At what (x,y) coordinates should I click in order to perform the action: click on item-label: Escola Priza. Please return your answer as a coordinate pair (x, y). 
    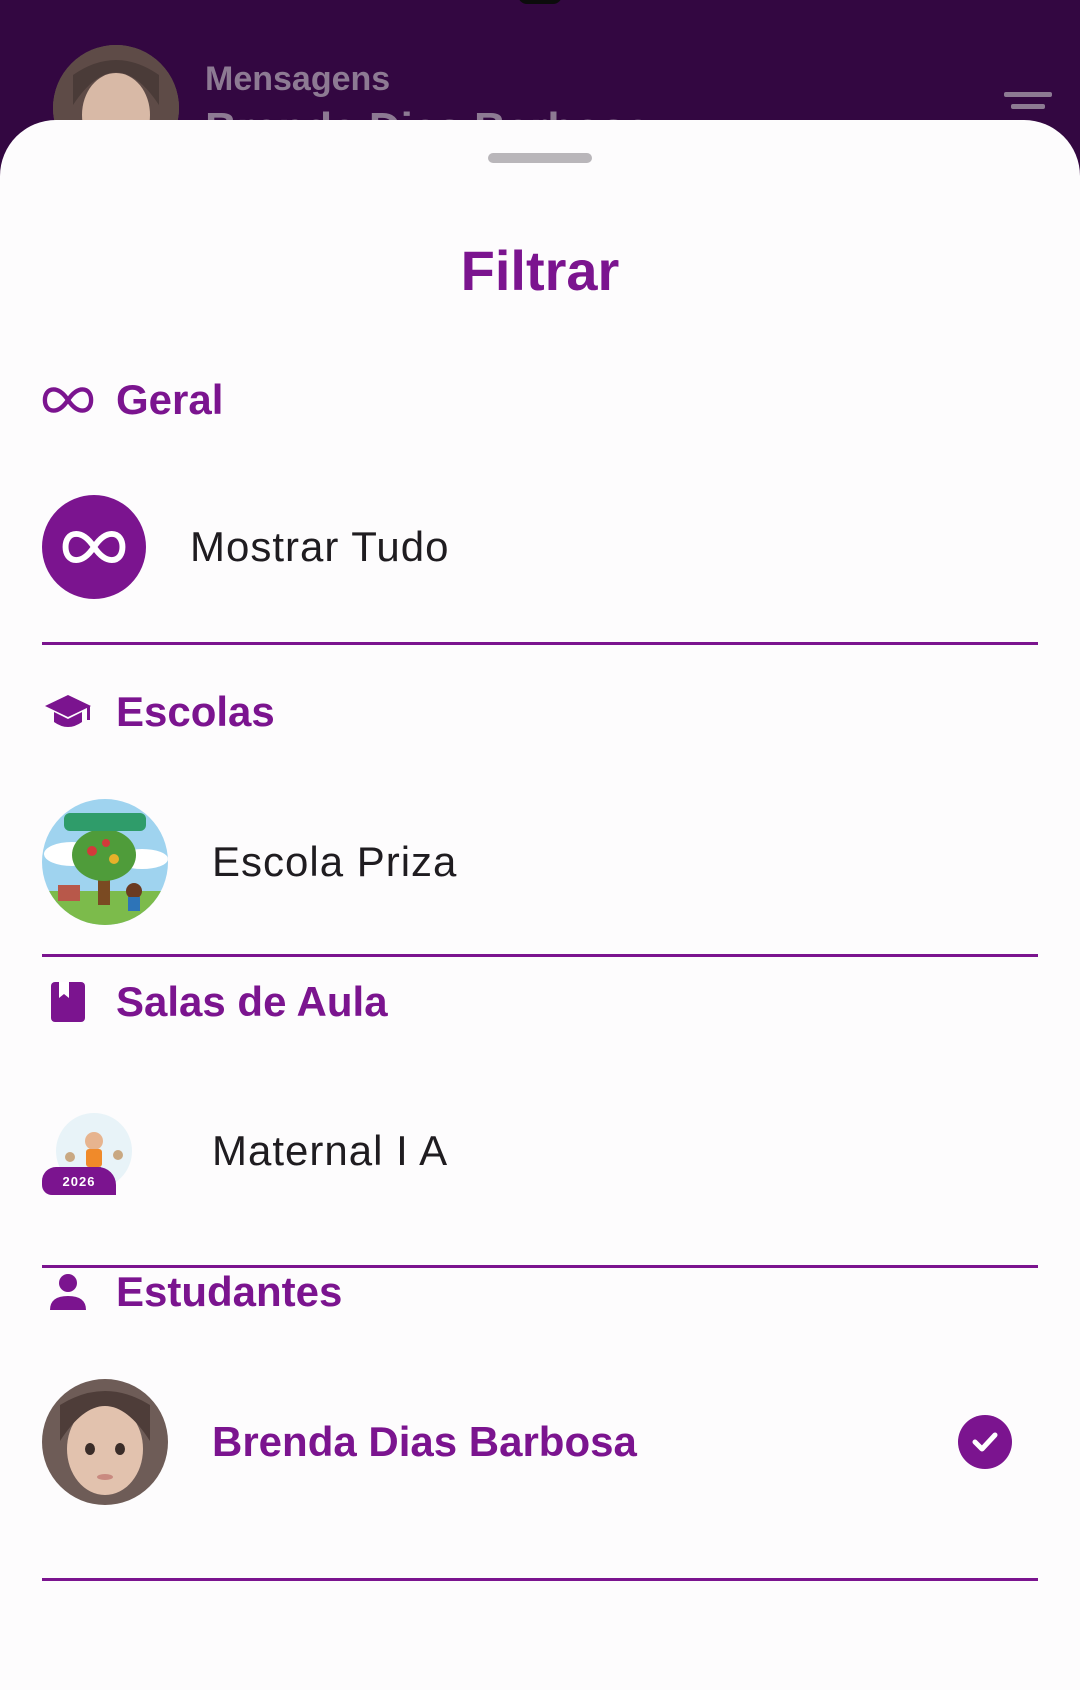
    Looking at the image, I should click on (335, 861).